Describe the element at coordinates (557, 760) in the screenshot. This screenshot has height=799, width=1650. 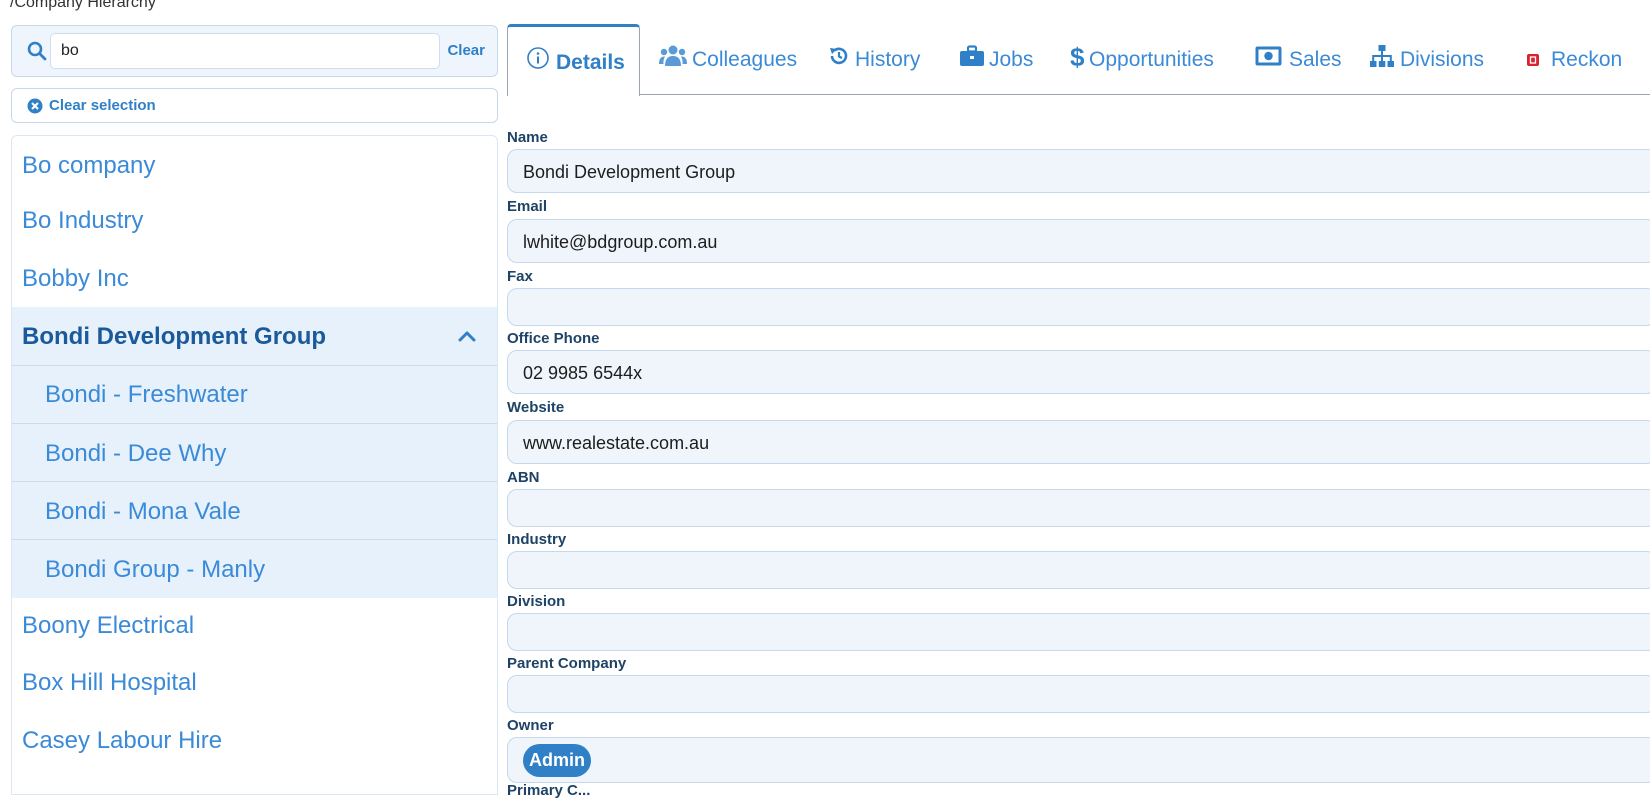
I see `owner-badge: Admin` at that location.